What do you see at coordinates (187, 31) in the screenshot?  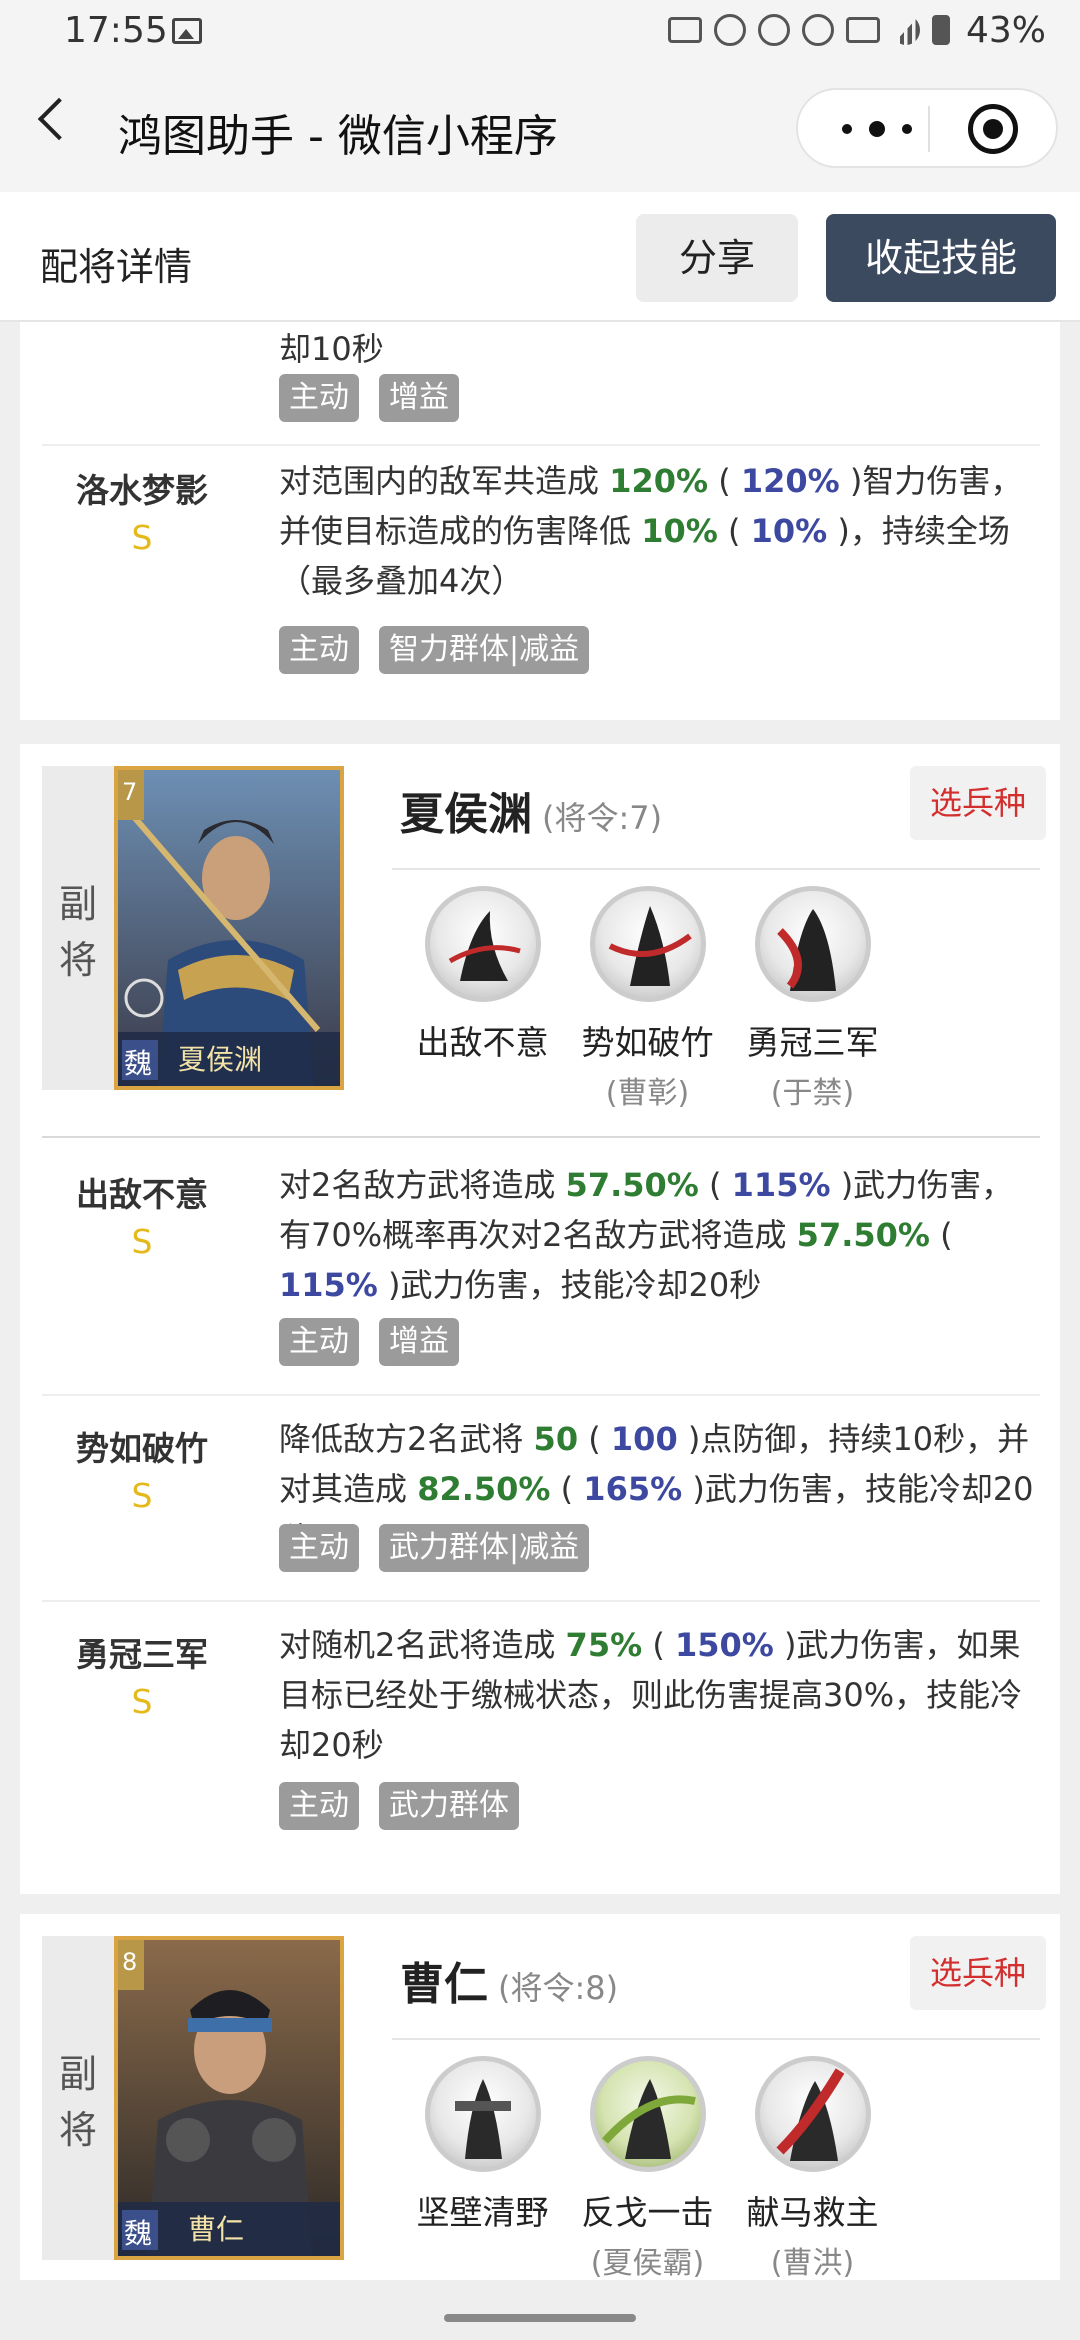 I see `gallery-icon` at bounding box center [187, 31].